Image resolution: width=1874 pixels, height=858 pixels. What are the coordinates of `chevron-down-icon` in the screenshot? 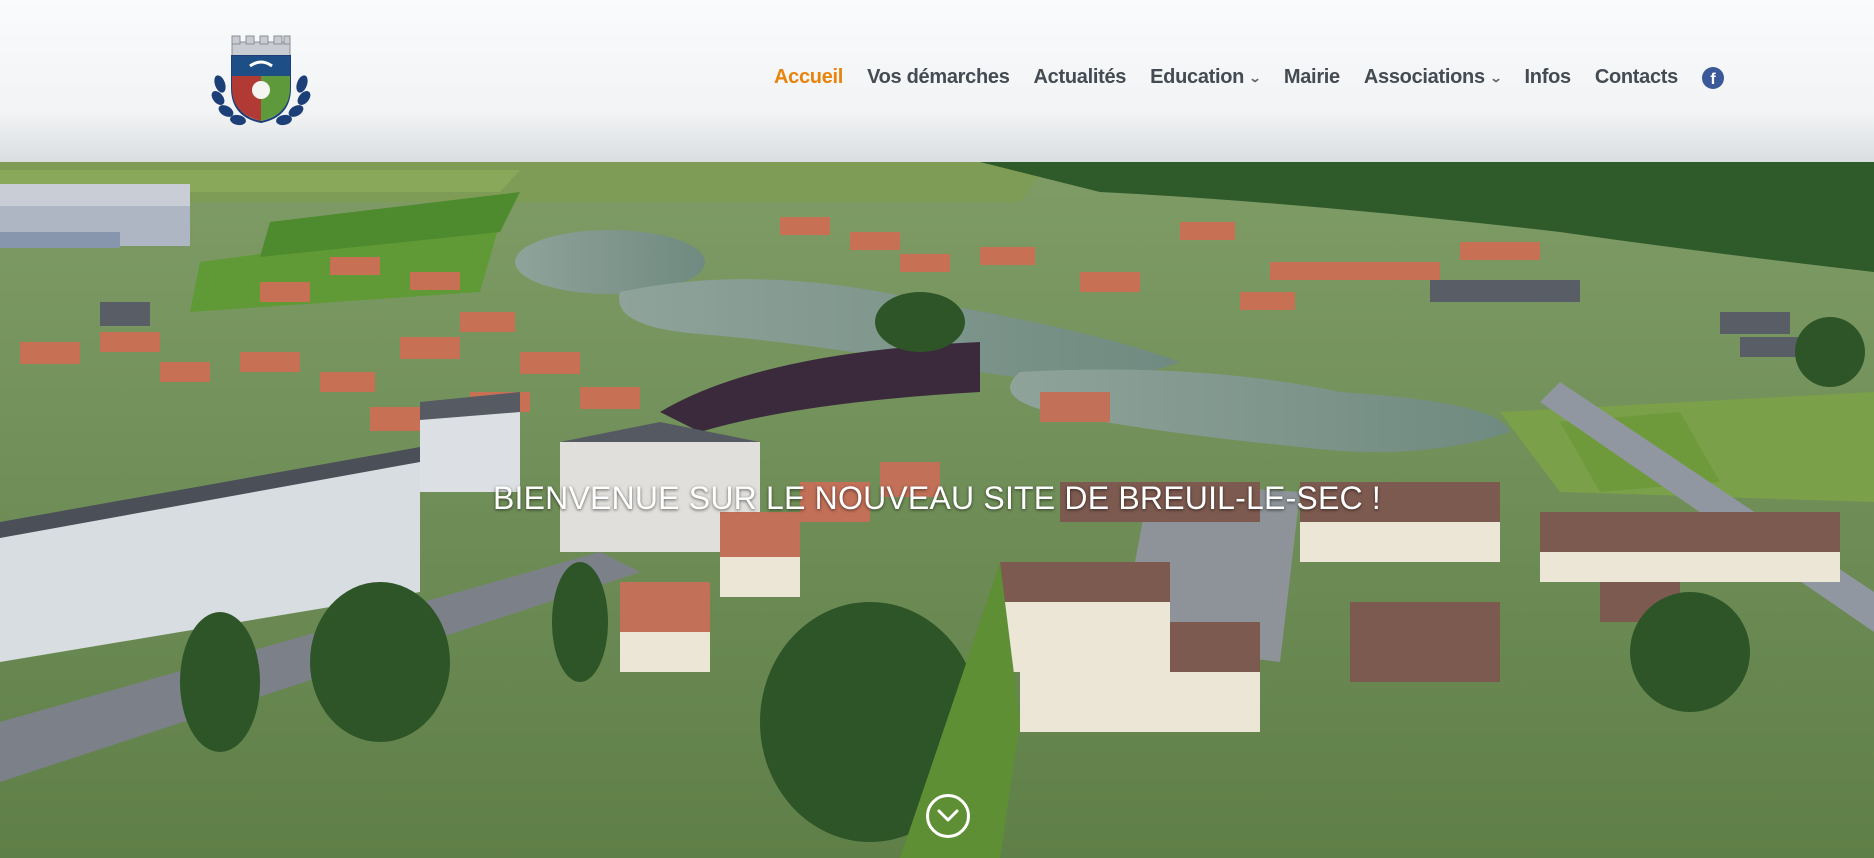 It's located at (948, 815).